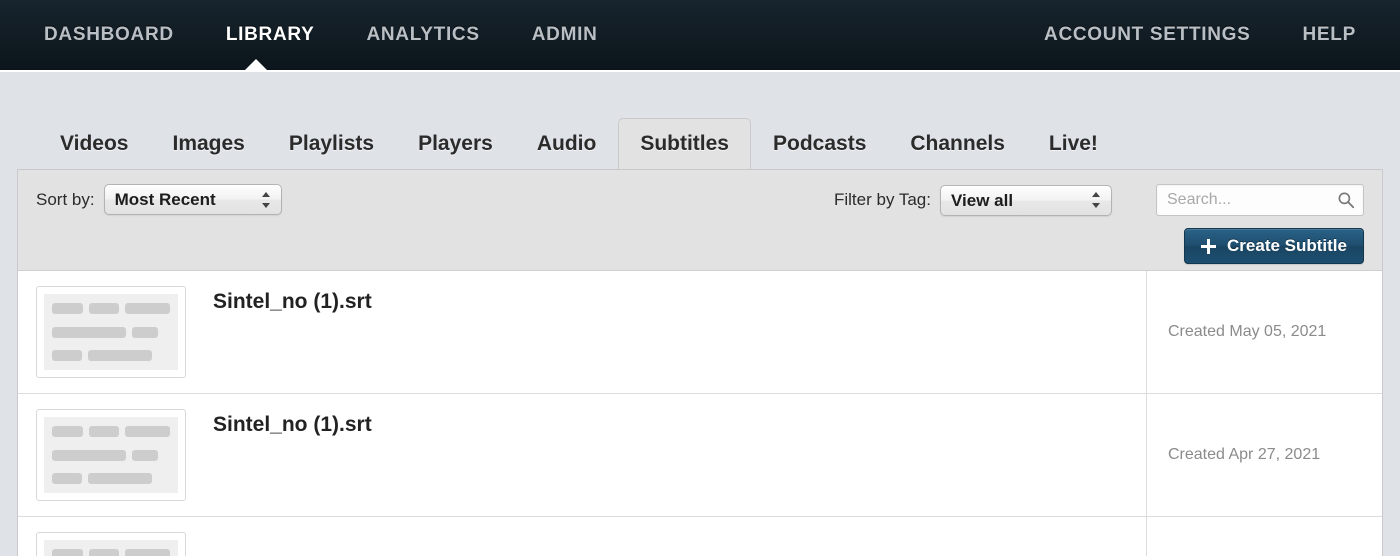  Describe the element at coordinates (565, 35) in the screenshot. I see `nav-item-admin: ADMIN` at that location.